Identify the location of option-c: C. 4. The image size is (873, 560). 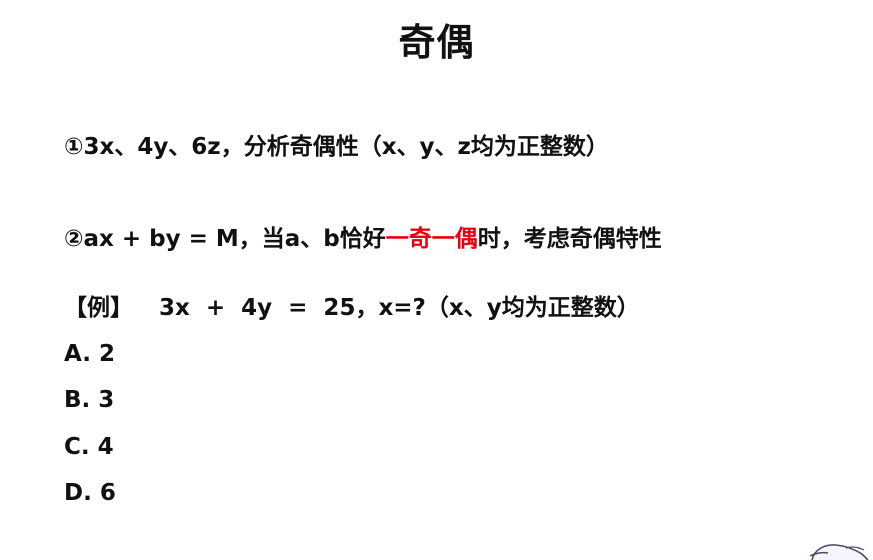
(89, 447).